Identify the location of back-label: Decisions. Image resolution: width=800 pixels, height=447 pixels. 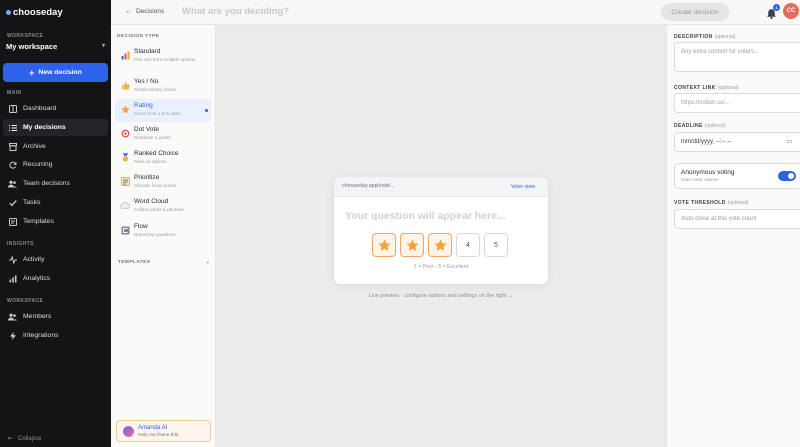
(150, 11).